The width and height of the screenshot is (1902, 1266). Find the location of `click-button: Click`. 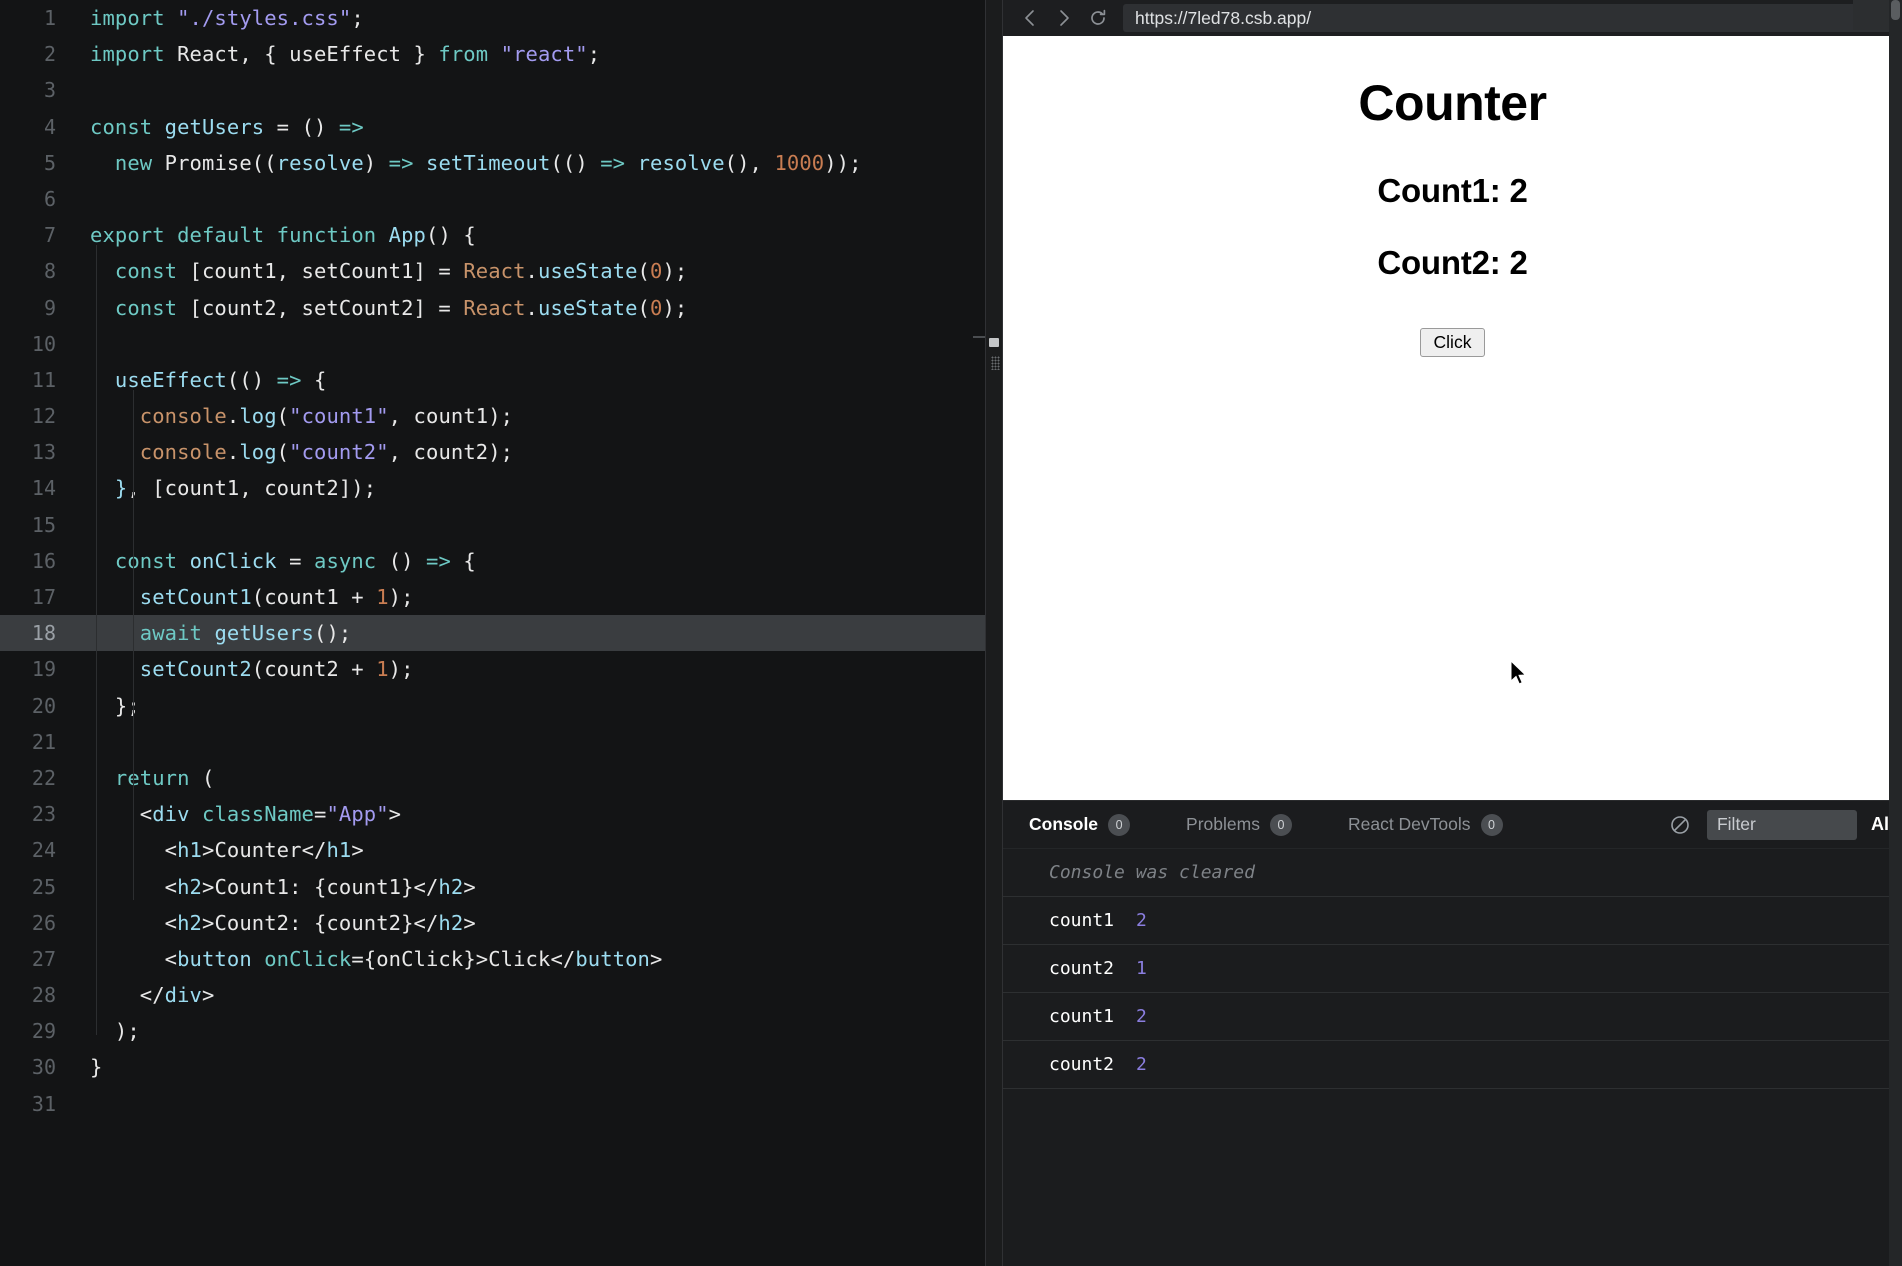

click-button: Click is located at coordinates (1452, 342).